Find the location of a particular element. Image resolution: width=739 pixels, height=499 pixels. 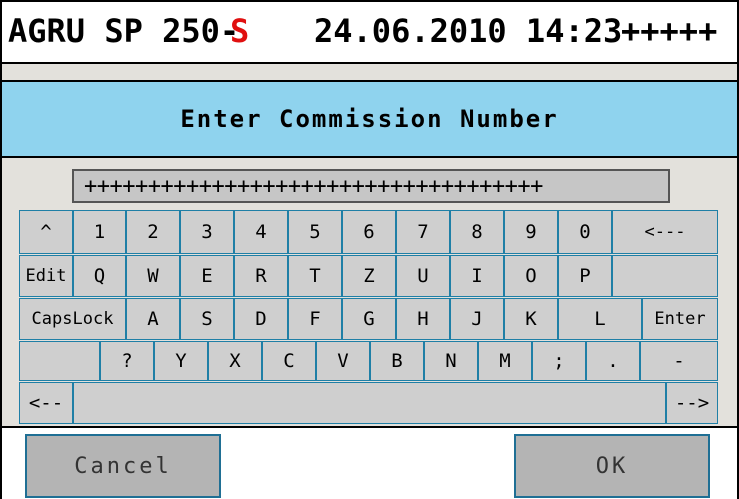

key-backspace: <--- is located at coordinates (665, 232).